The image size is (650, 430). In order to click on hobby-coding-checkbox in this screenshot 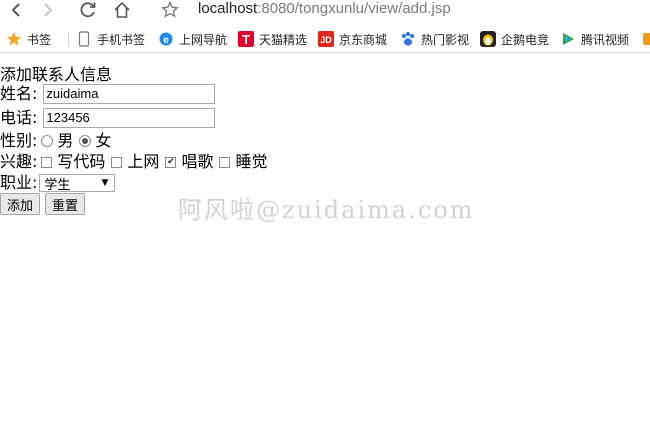, I will do `click(47, 162)`.